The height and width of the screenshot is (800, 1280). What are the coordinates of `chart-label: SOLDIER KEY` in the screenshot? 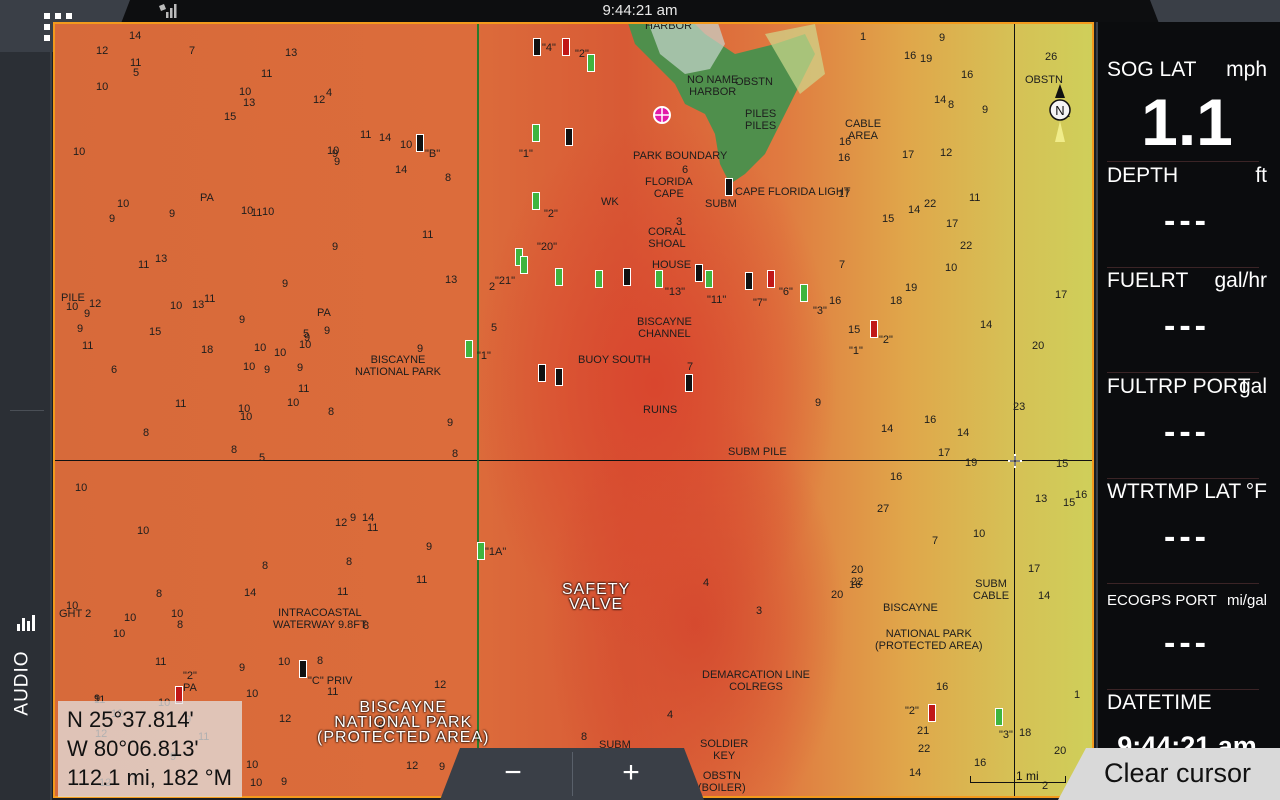 It's located at (724, 750).